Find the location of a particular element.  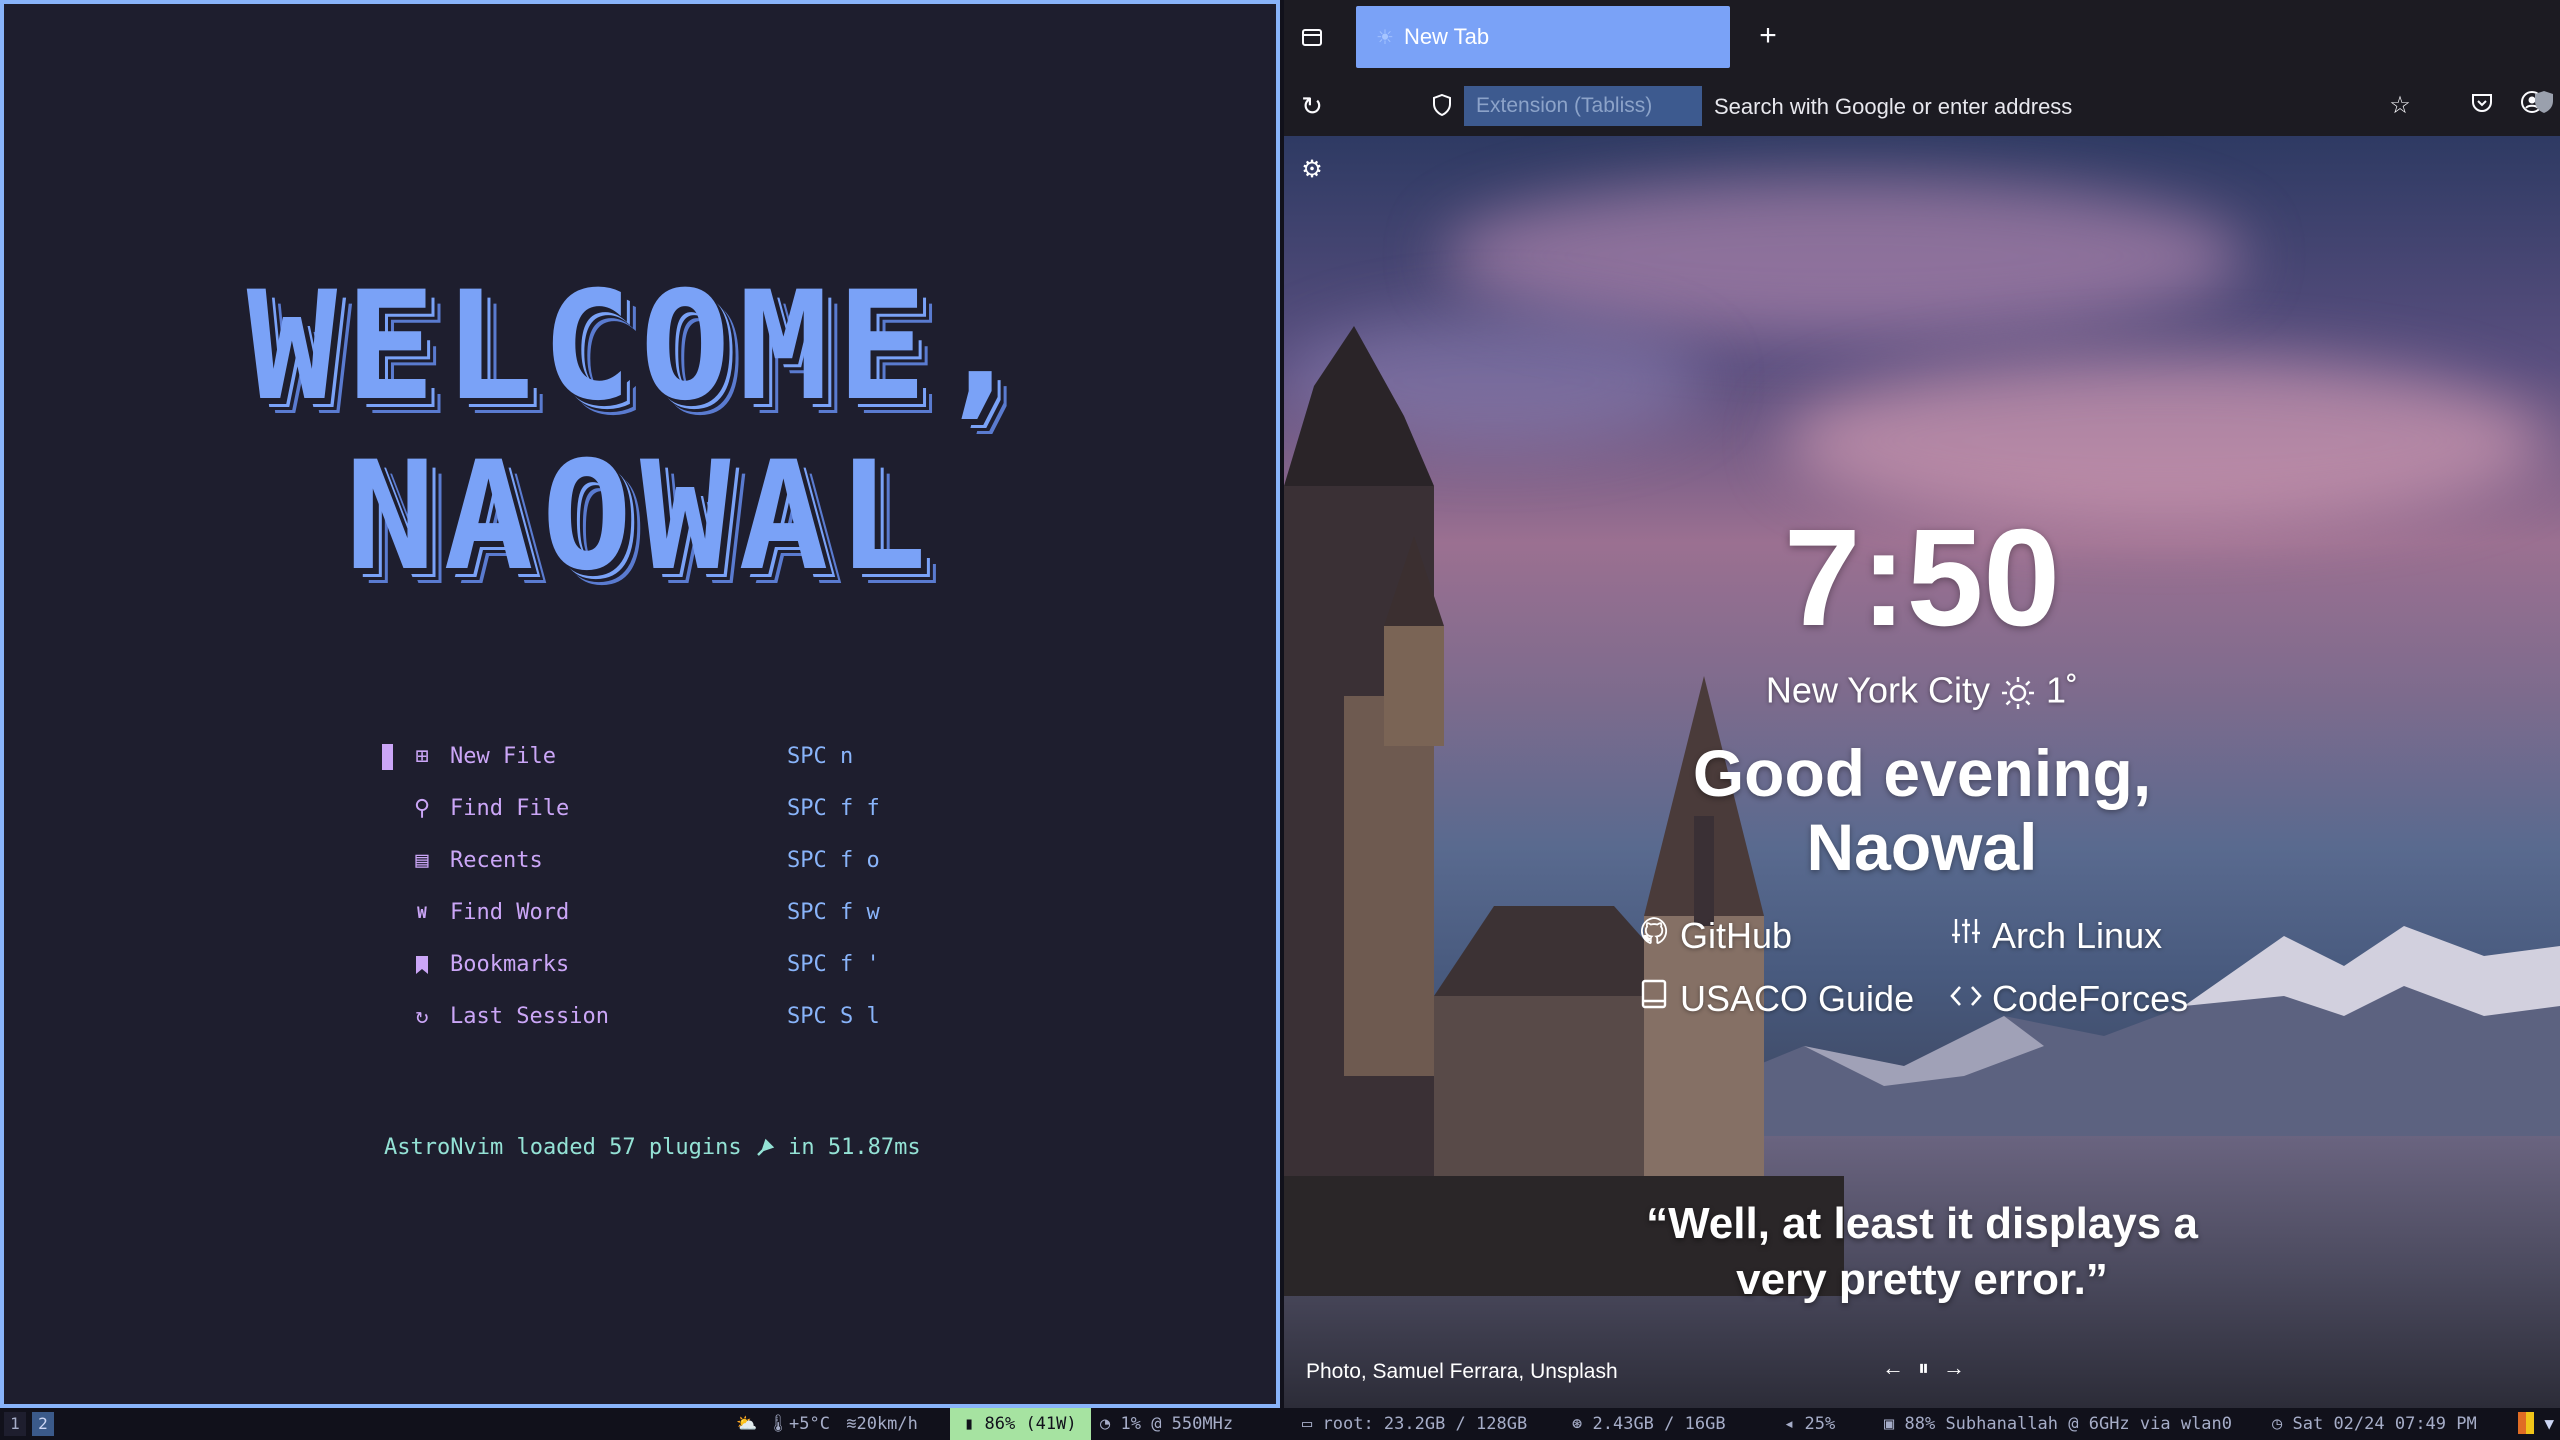

navigation-bar: ↻ Extension (Tabliss) ☆ is located at coordinates (1922, 106).